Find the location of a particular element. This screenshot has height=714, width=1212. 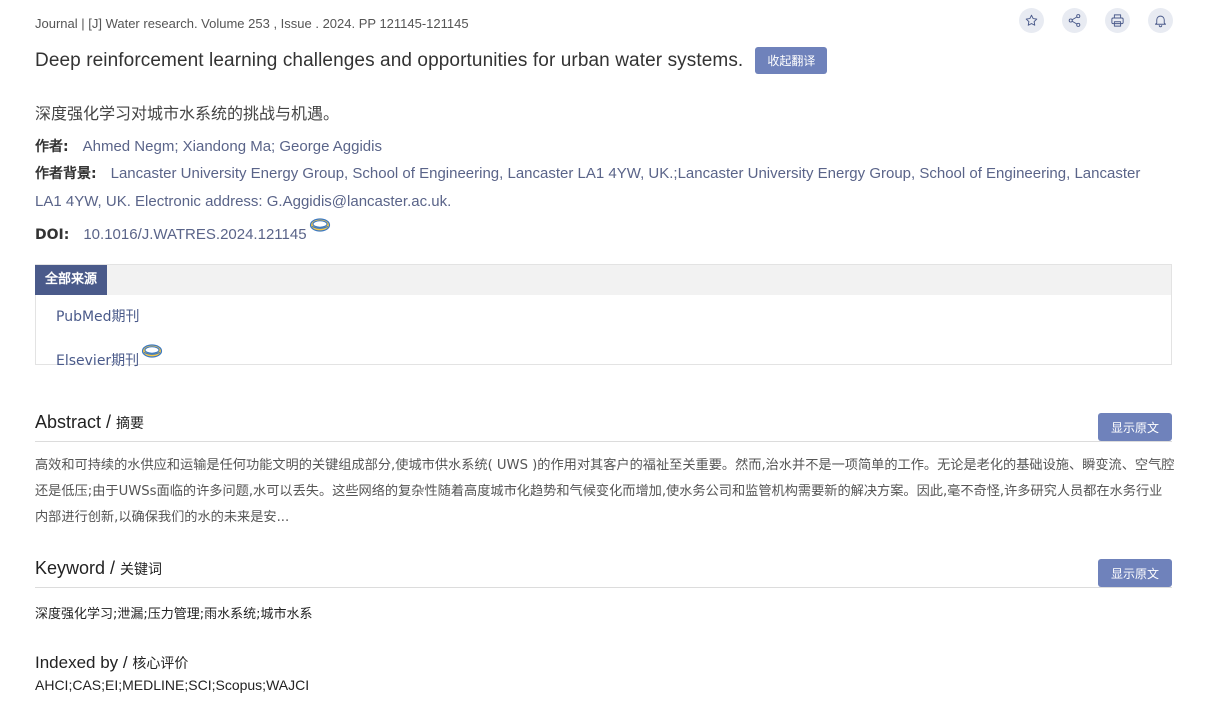

indexed-heading-cn: 核心评价 is located at coordinates (160, 664).